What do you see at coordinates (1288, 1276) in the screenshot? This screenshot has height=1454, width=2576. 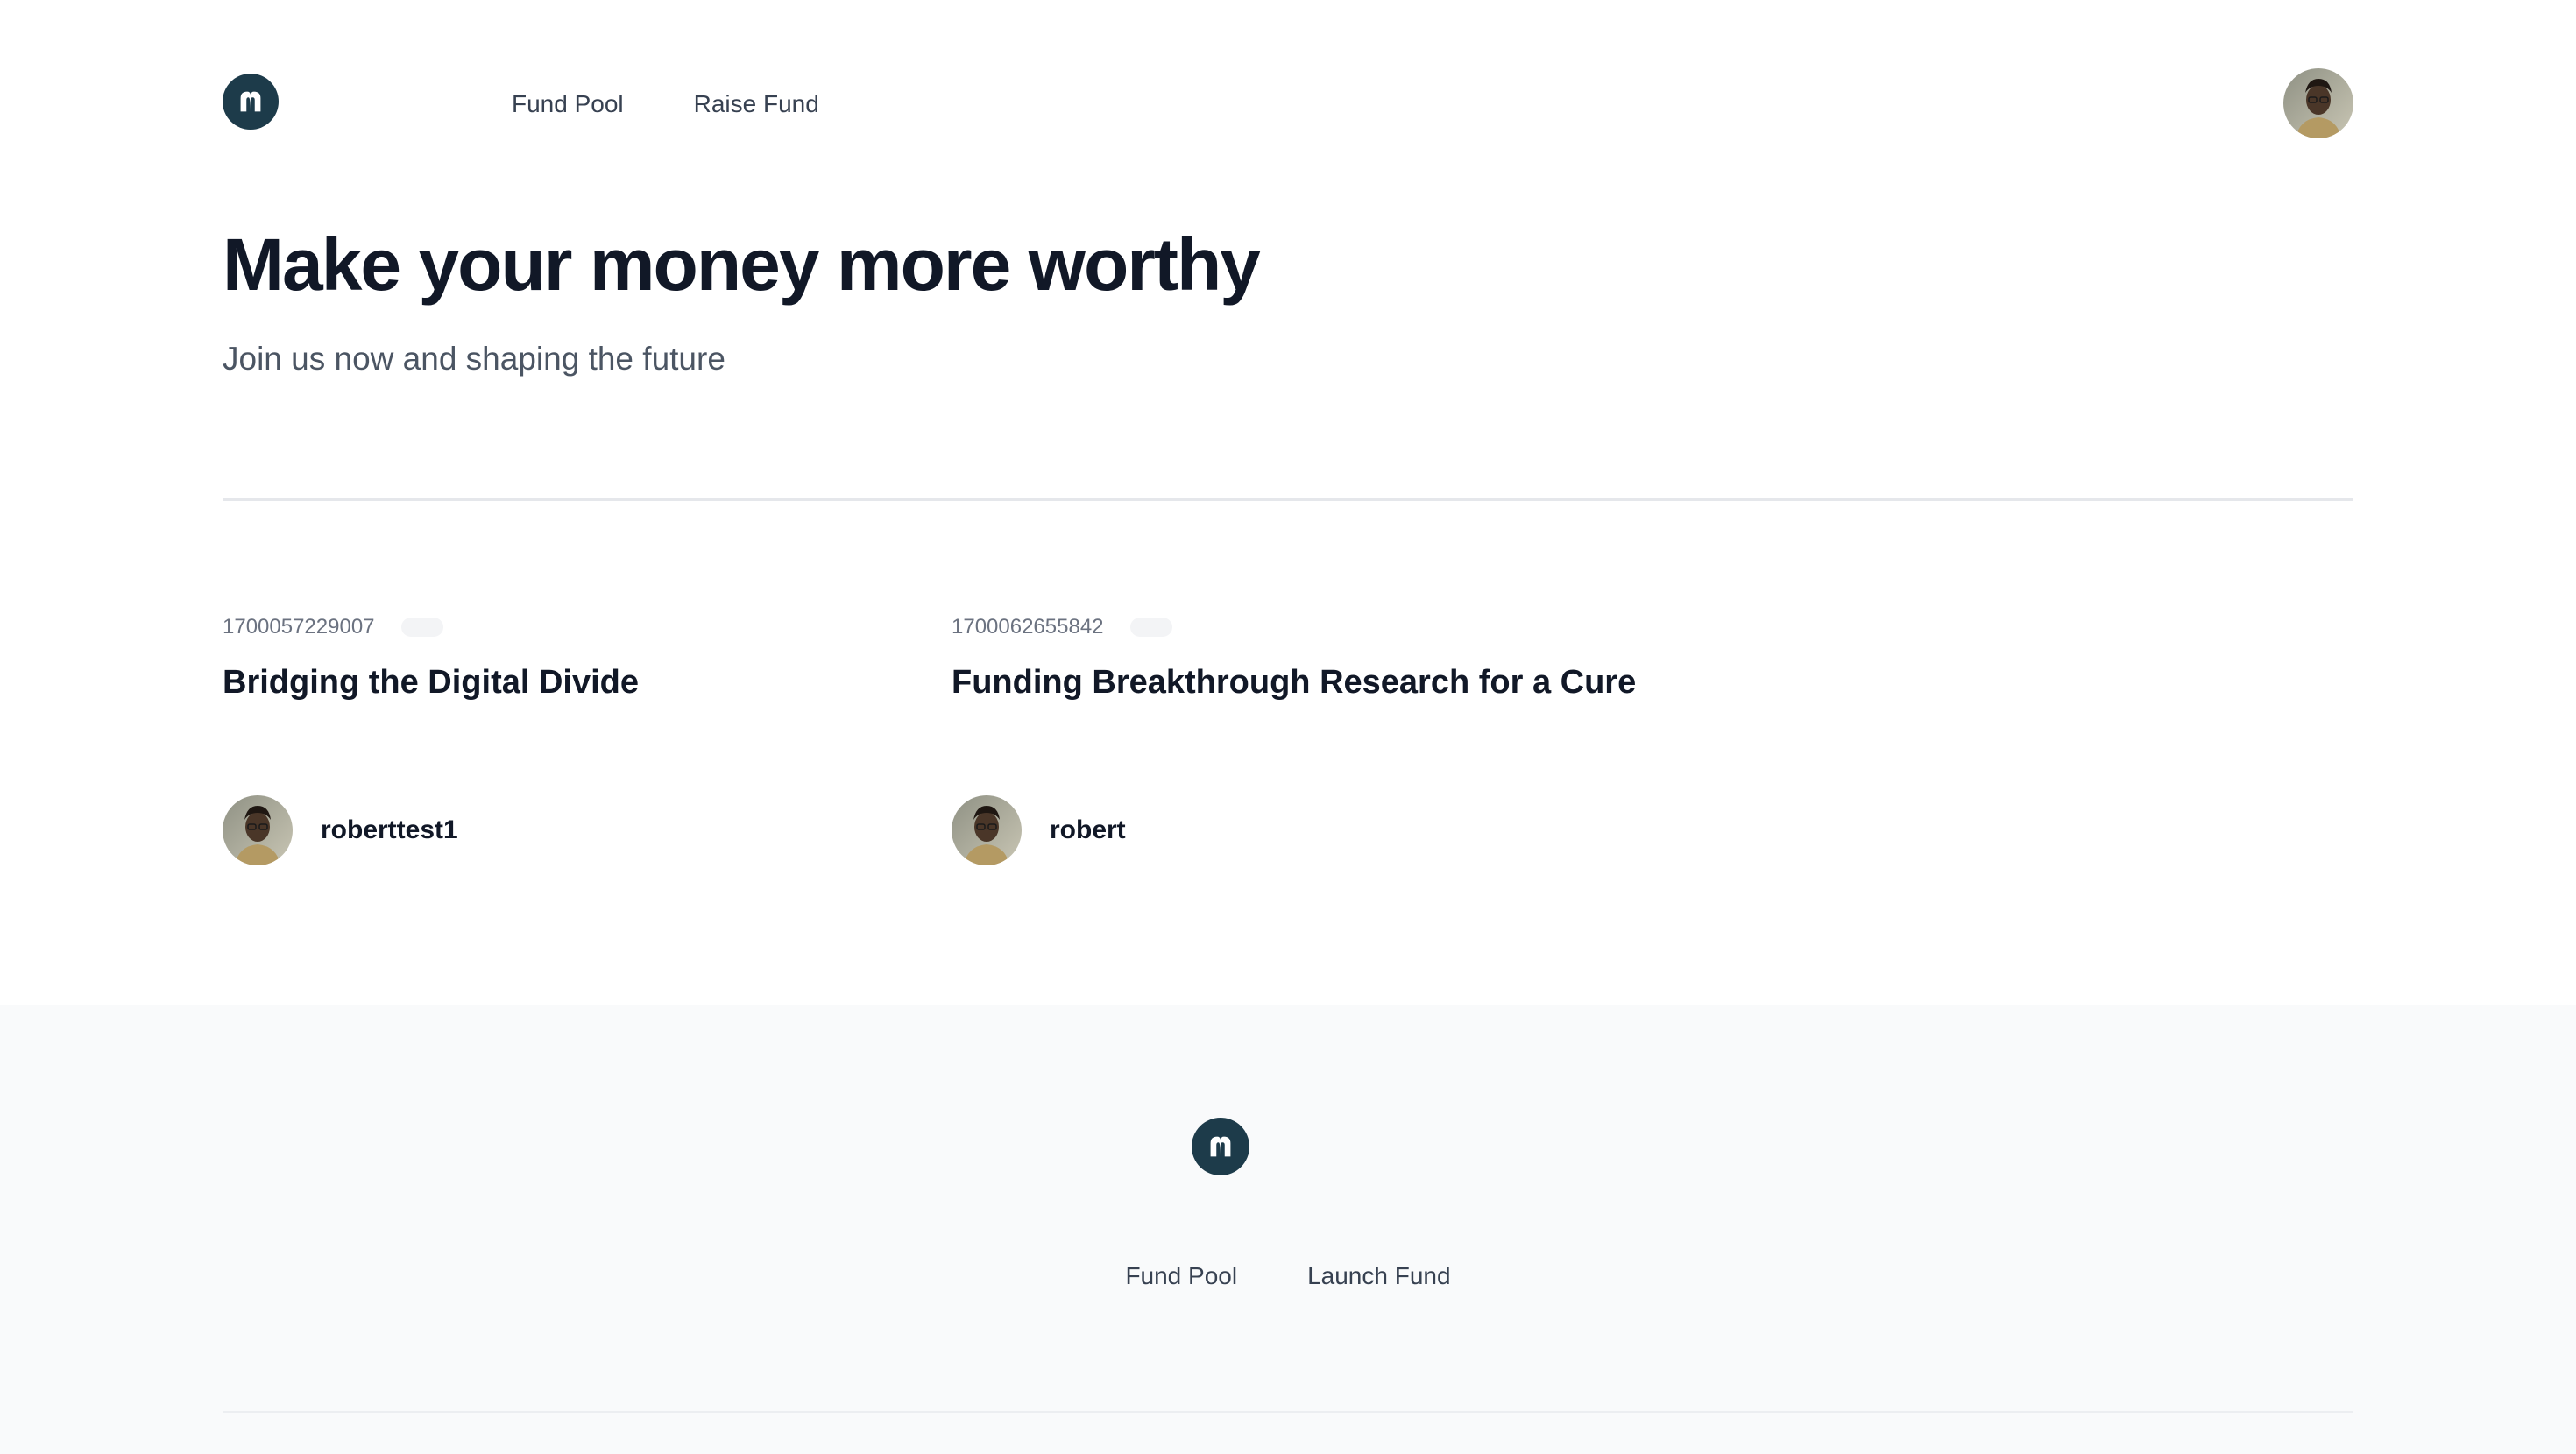 I see `footer-nav: Fund Pool Launch Fund` at bounding box center [1288, 1276].